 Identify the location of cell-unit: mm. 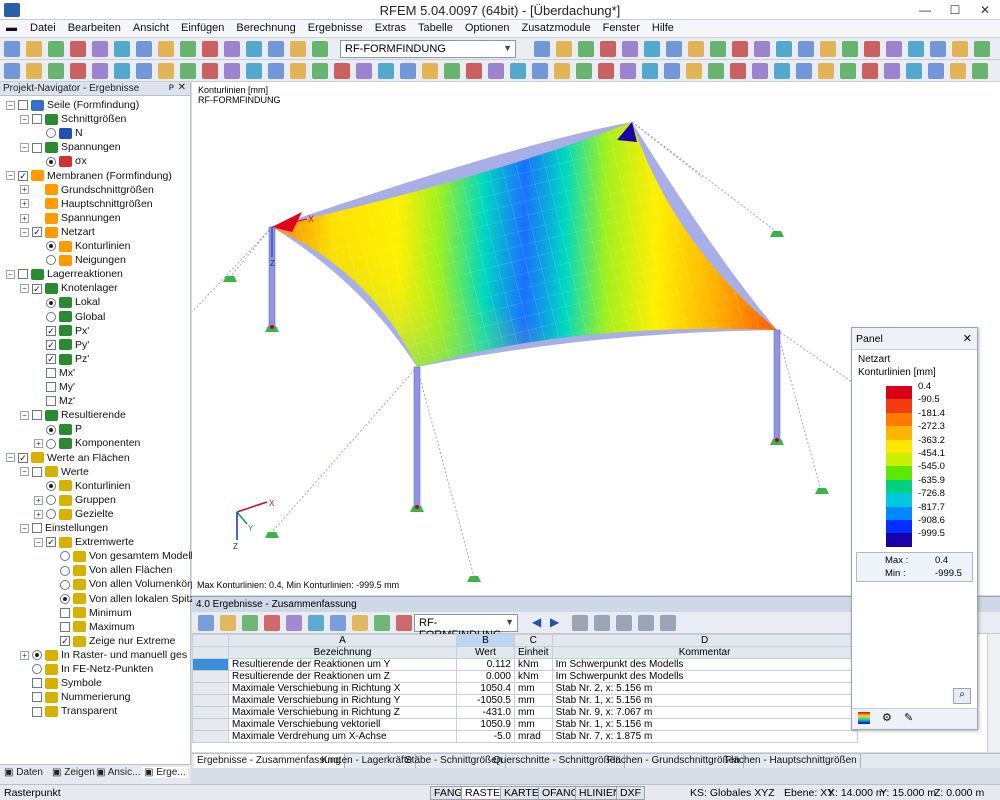
(533, 700).